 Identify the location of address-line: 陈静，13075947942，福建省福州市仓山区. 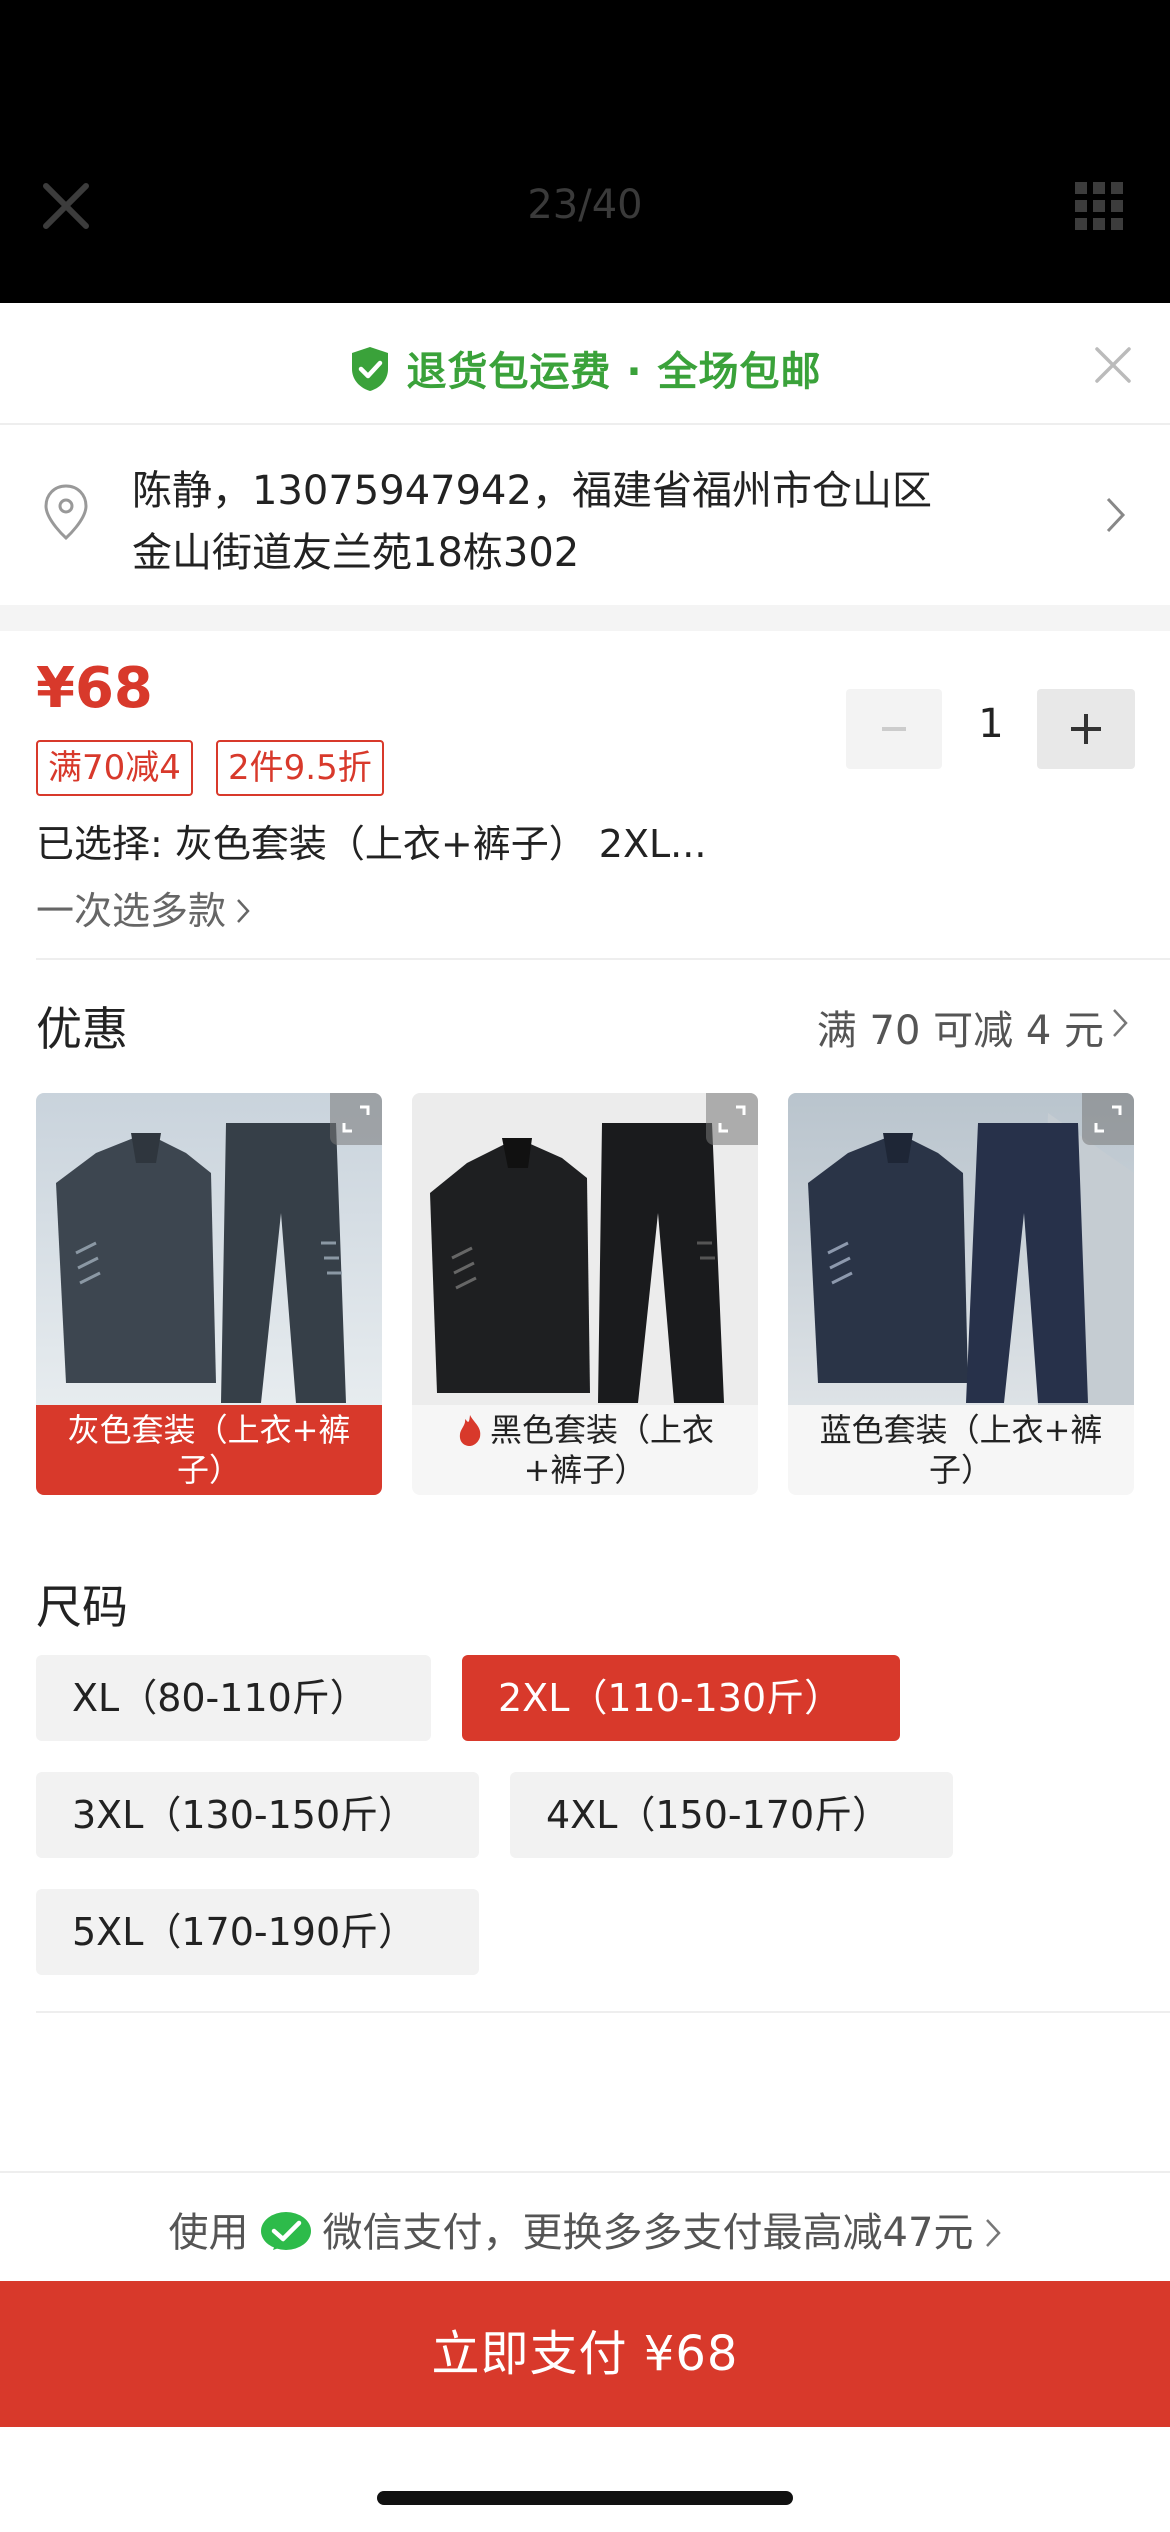
(532, 491).